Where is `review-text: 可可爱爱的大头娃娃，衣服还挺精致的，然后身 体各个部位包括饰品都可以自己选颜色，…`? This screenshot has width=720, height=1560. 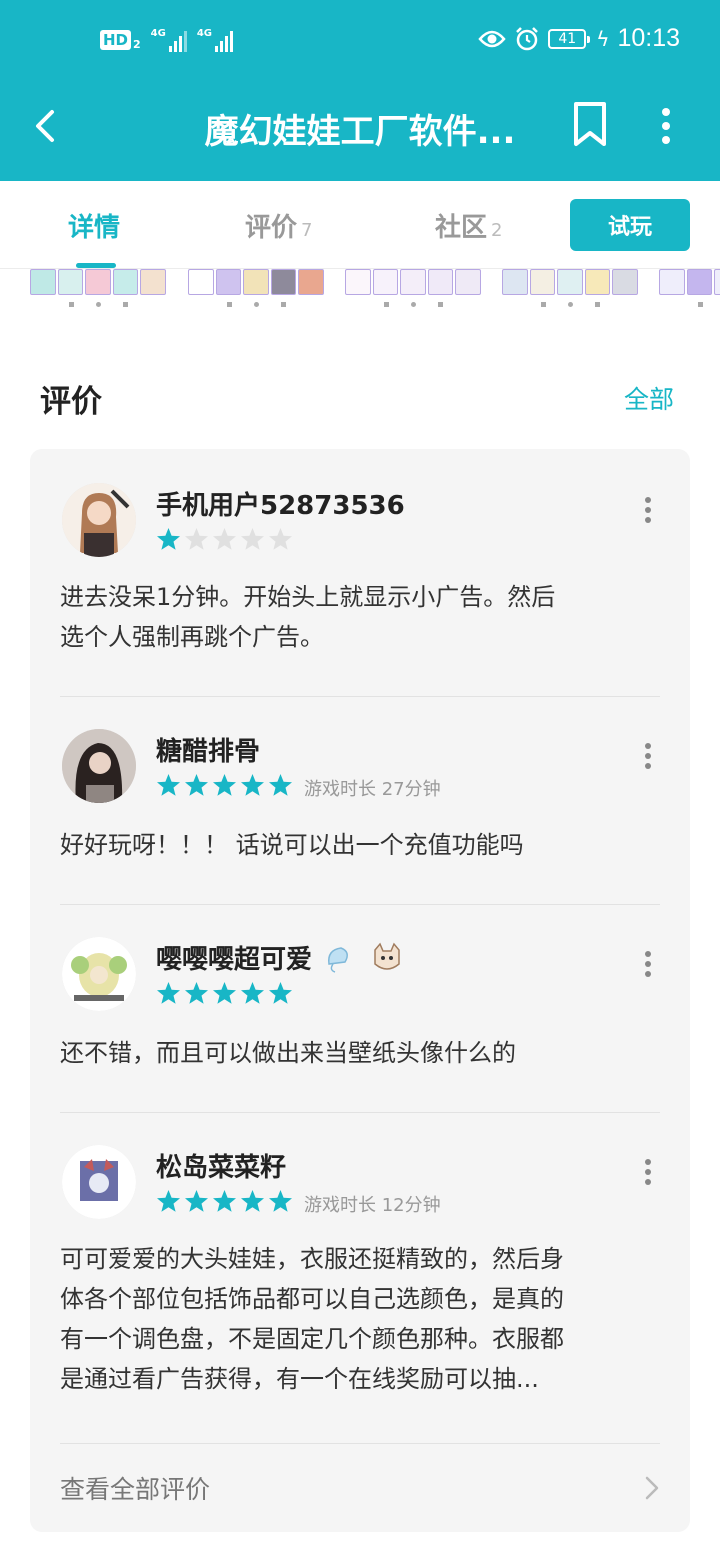
review-text: 可可爱爱的大头娃娃，衣服还挺精致的，然后身 体各个部位包括饰品都可以自己选颜色，… is located at coordinates (312, 1319).